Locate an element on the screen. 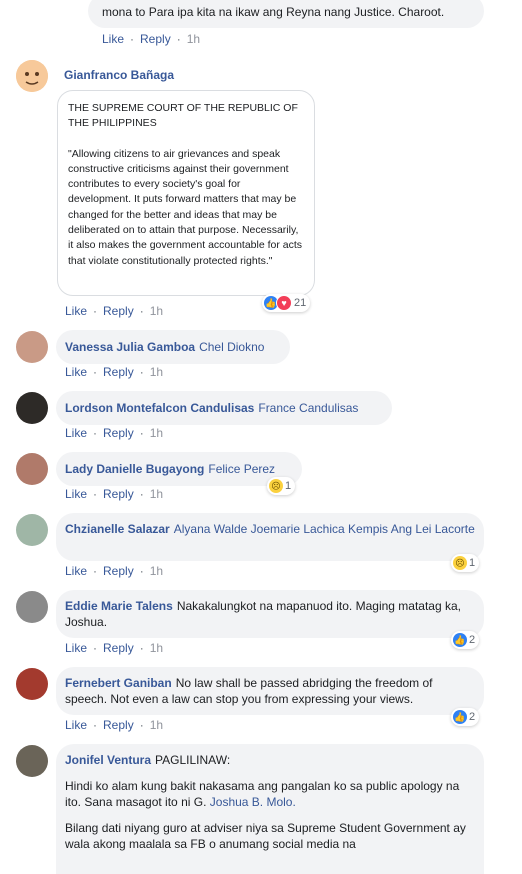 This screenshot has height=874, width=522. tagged-user: Joshua B. Molo. is located at coordinates (253, 802).